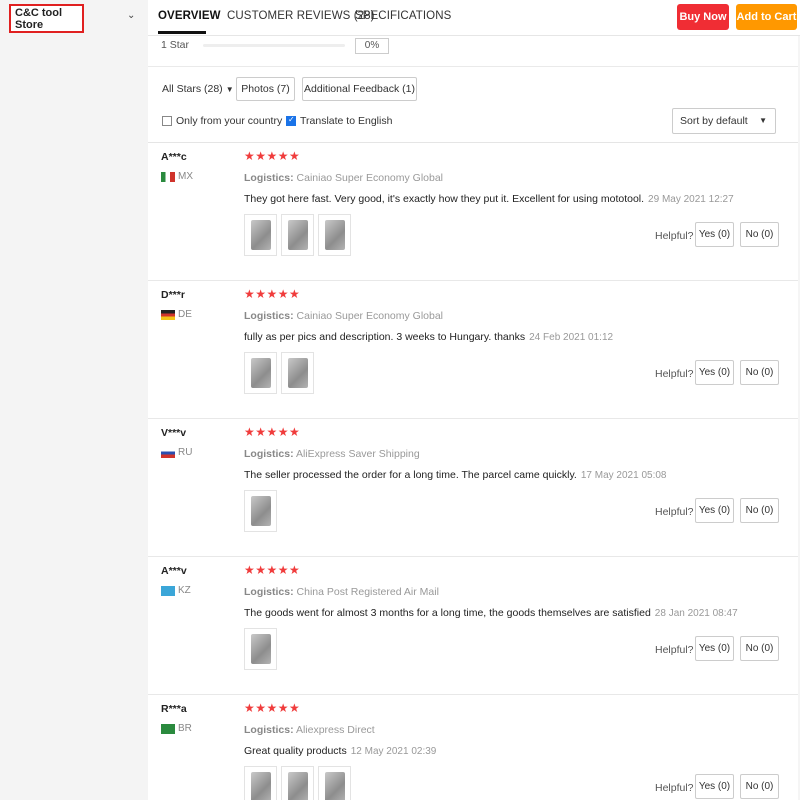 This screenshot has height=800, width=800. What do you see at coordinates (174, 709) in the screenshot?
I see `reviewer-name: R***a` at bounding box center [174, 709].